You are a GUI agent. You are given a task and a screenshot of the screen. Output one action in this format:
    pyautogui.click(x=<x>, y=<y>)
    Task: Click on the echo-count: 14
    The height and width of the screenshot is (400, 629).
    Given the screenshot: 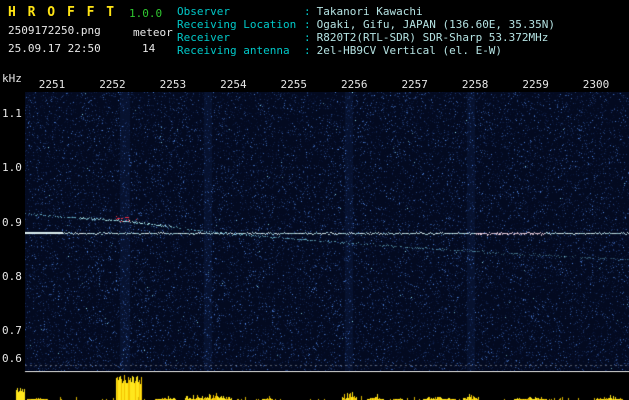 What is the action you would take?
    pyautogui.click(x=149, y=48)
    